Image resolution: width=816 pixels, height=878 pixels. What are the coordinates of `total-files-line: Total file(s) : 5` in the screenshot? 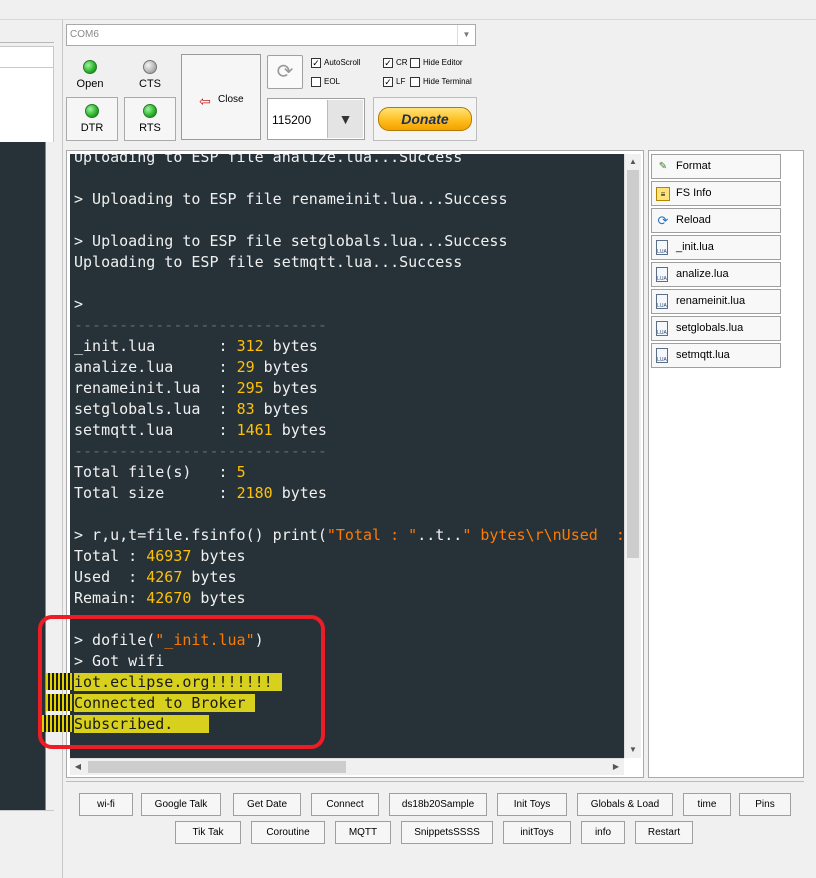 It's located at (160, 472).